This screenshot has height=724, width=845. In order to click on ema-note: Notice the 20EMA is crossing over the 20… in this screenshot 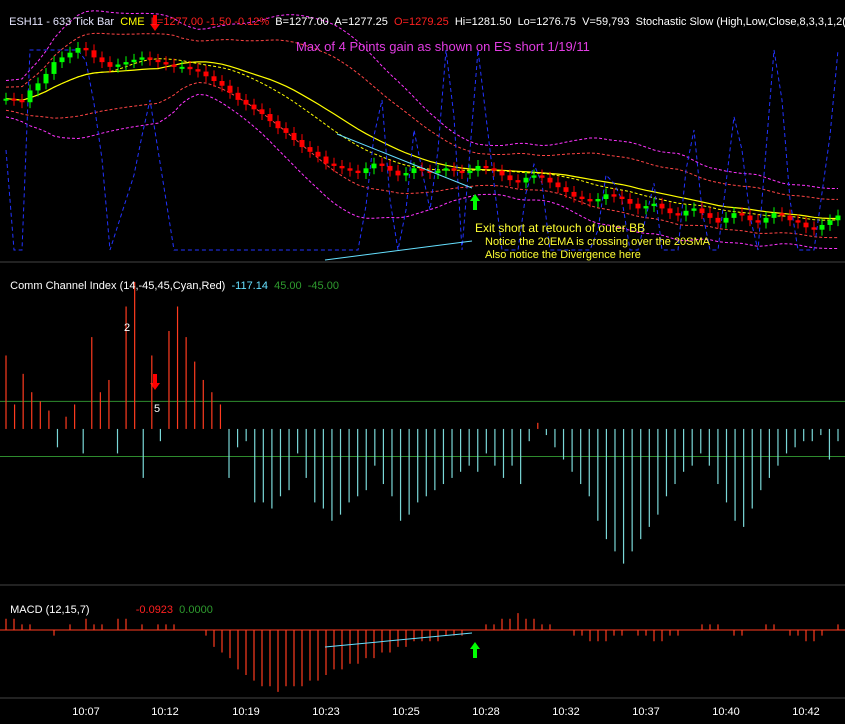, I will do `click(597, 242)`.